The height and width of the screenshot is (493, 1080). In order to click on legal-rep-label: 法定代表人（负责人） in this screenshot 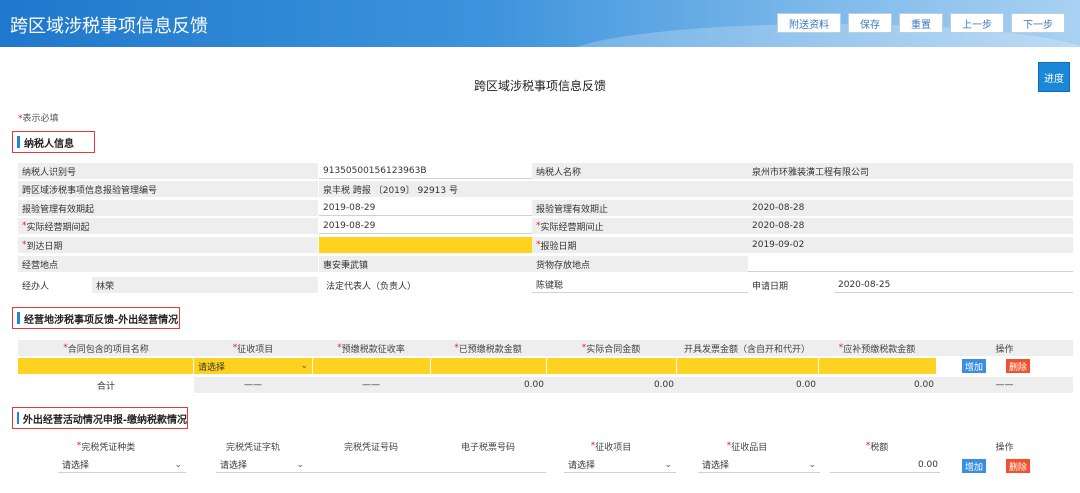, I will do `click(427, 285)`.